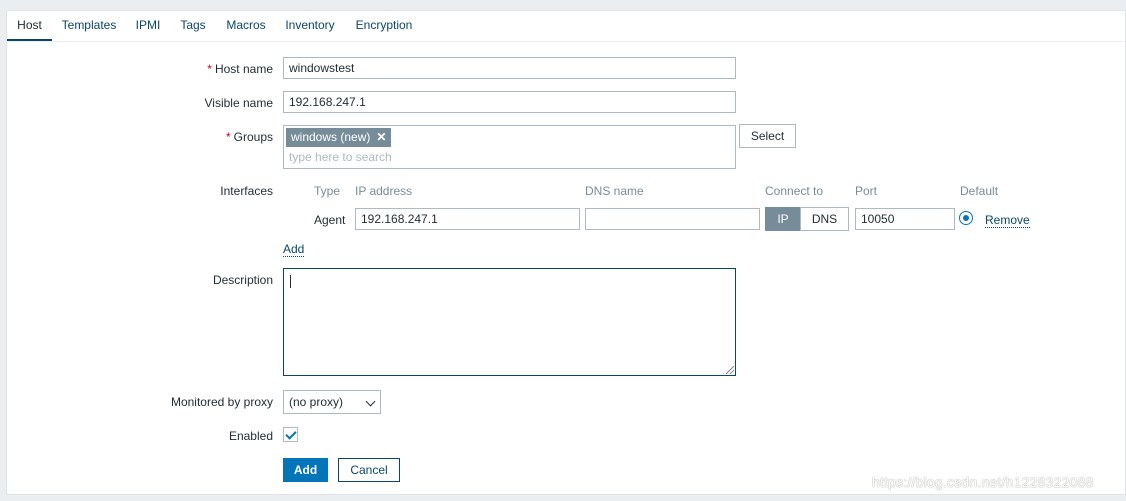 Image resolution: width=1126 pixels, height=501 pixels. I want to click on resize-handle-icon, so click(730, 370).